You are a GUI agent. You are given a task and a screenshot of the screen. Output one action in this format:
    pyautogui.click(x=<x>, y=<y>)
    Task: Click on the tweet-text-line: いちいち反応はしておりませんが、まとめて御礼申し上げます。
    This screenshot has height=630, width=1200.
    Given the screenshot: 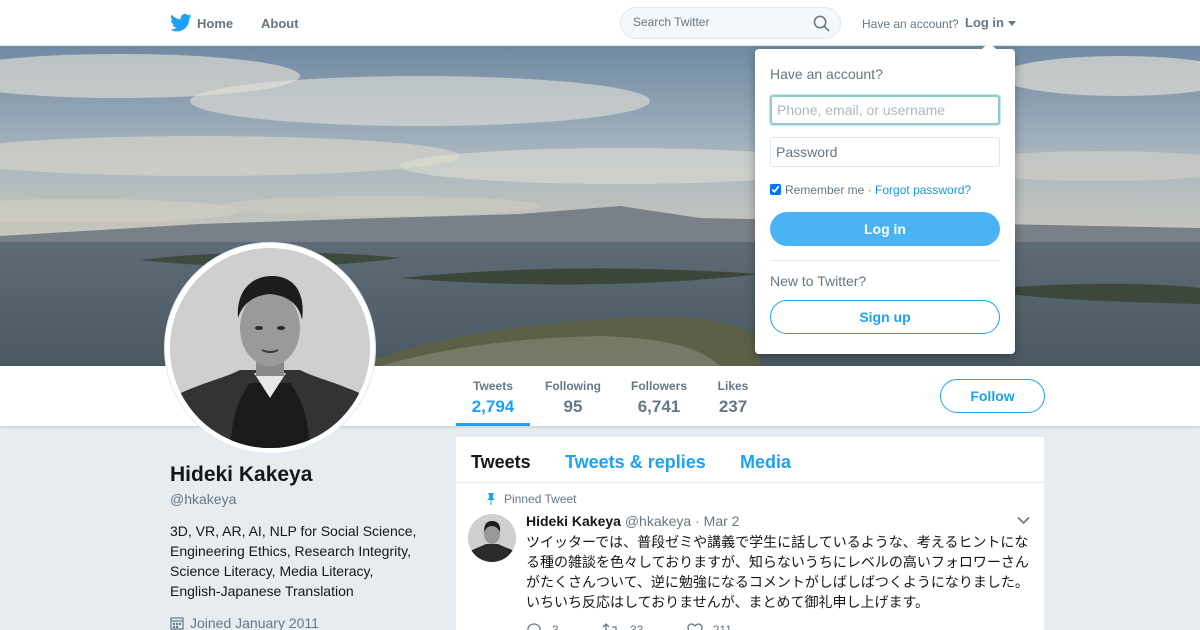 What is the action you would take?
    pyautogui.click(x=728, y=603)
    